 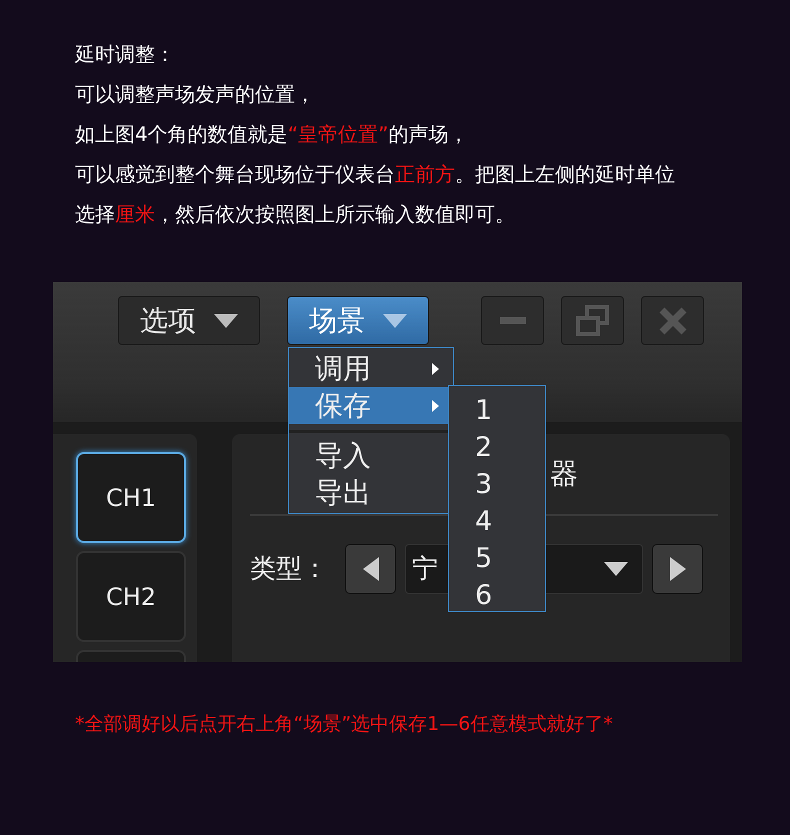 What do you see at coordinates (289, 569) in the screenshot?
I see `type-label: 类型：` at bounding box center [289, 569].